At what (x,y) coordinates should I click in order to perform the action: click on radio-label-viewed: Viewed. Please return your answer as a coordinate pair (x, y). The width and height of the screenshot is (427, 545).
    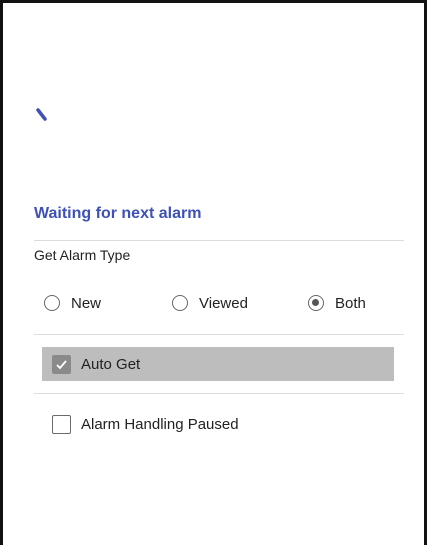
    Looking at the image, I should click on (223, 303).